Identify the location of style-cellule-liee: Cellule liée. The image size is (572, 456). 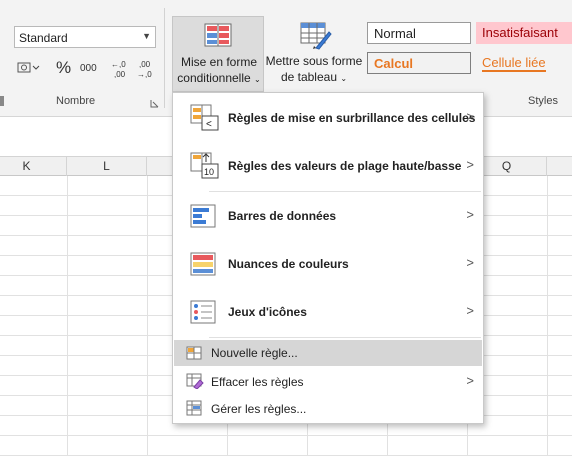
(524, 63).